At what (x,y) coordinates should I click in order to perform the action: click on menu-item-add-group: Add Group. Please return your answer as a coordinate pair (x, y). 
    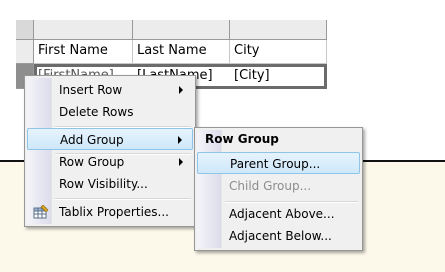
    Looking at the image, I should click on (110, 139).